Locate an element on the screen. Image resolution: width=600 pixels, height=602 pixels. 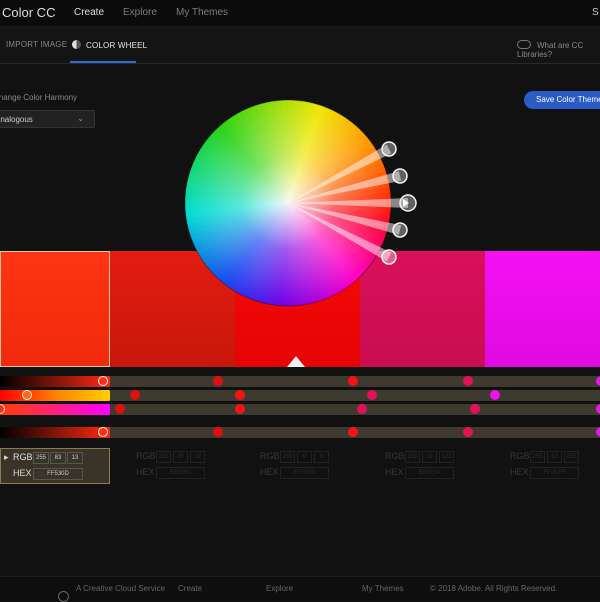
rgb-g-input: 12 is located at coordinates (429, 457).